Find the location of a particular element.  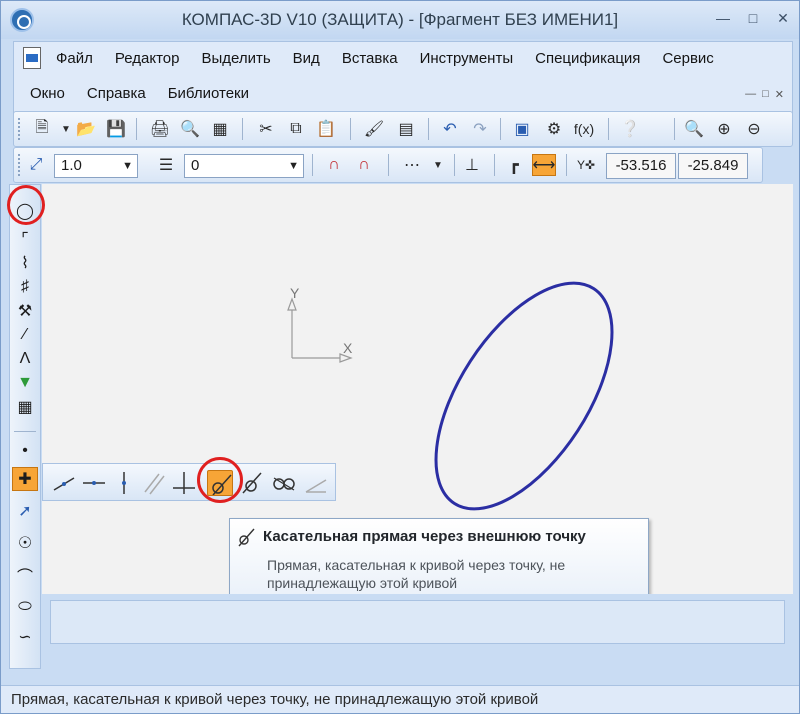

perpendicular-line-icon is located at coordinates (184, 483).